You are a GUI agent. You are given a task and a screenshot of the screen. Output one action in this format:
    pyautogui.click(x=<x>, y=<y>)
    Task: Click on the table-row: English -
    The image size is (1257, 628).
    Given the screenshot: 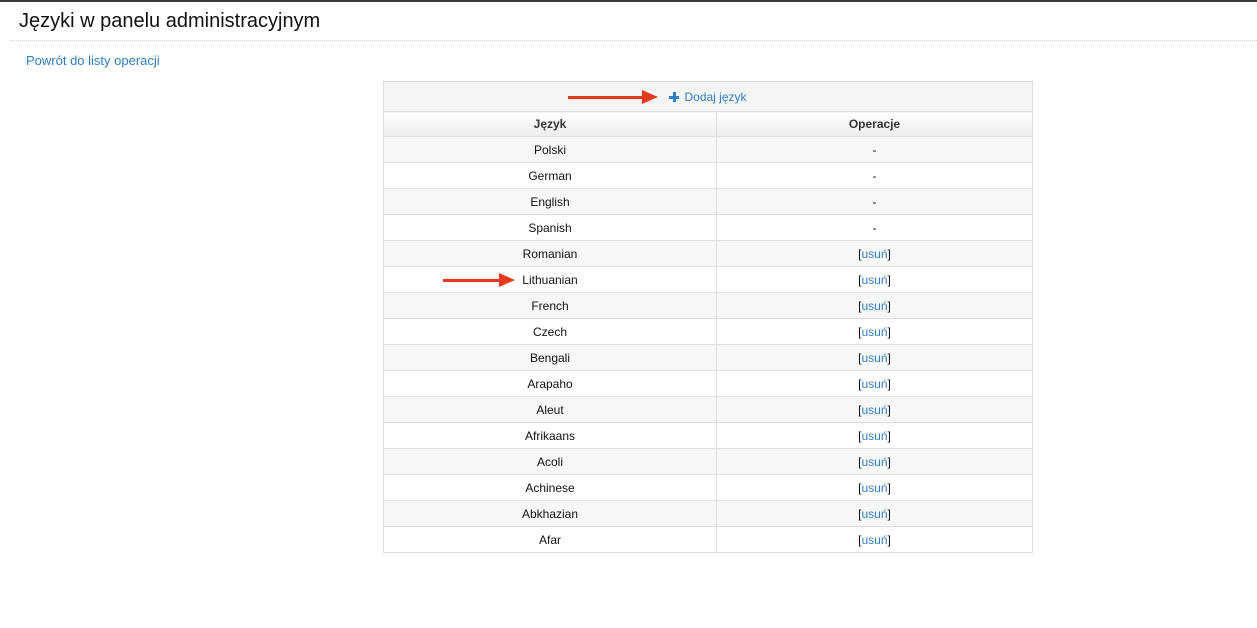 What is the action you would take?
    pyautogui.click(x=708, y=201)
    